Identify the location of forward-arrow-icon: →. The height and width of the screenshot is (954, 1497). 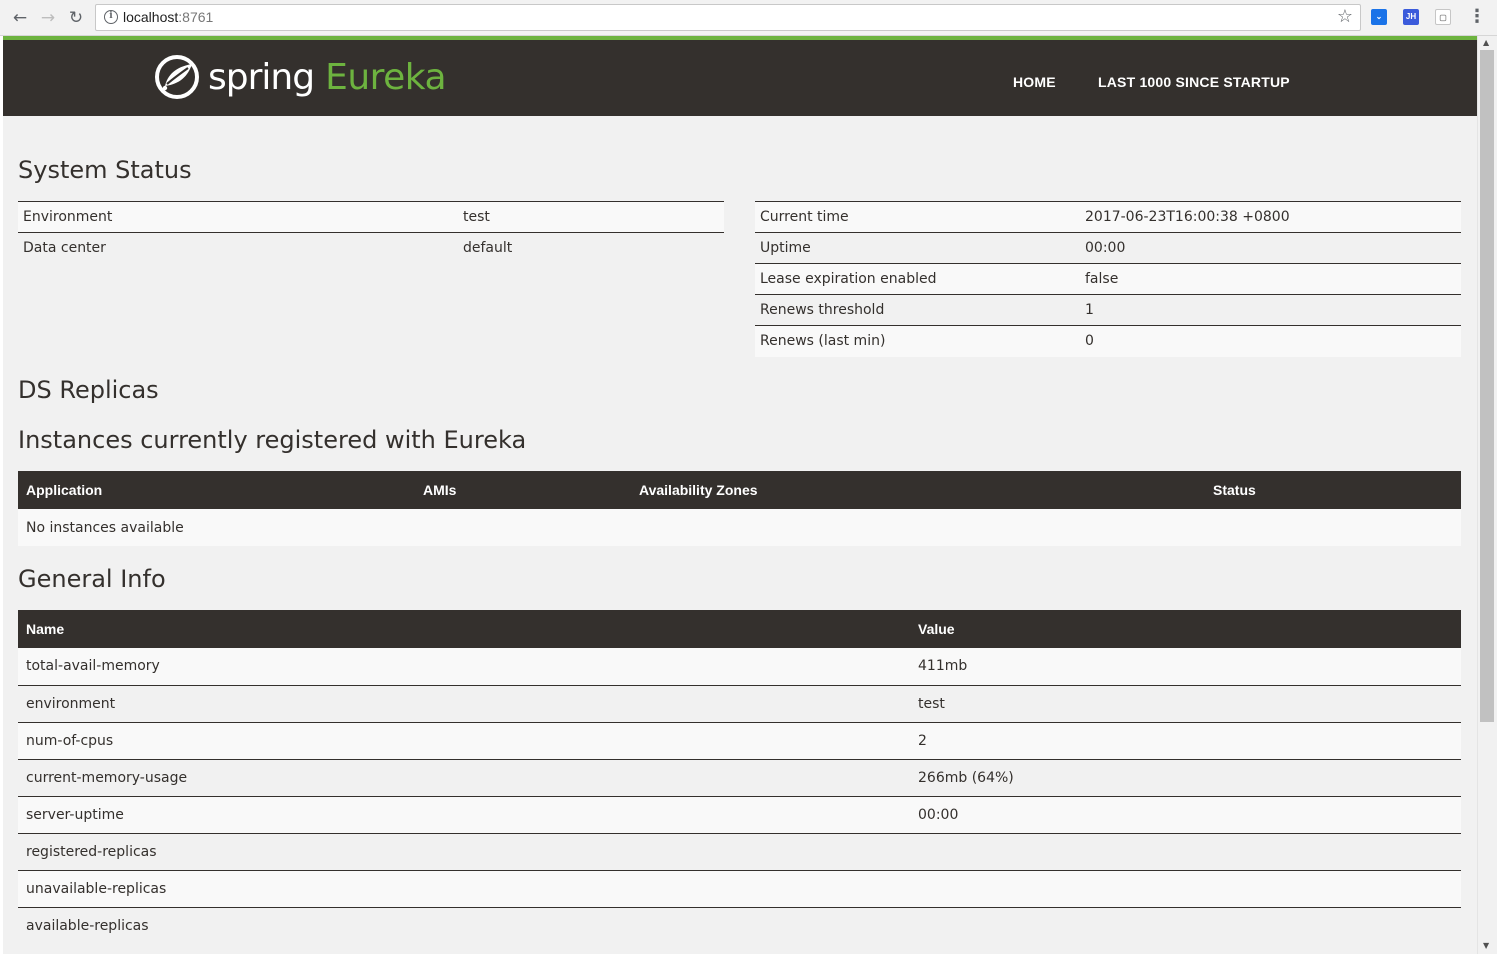
(48, 18).